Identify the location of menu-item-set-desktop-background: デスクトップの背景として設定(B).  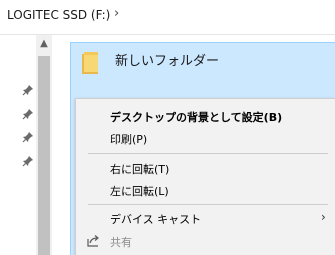
(205, 116).